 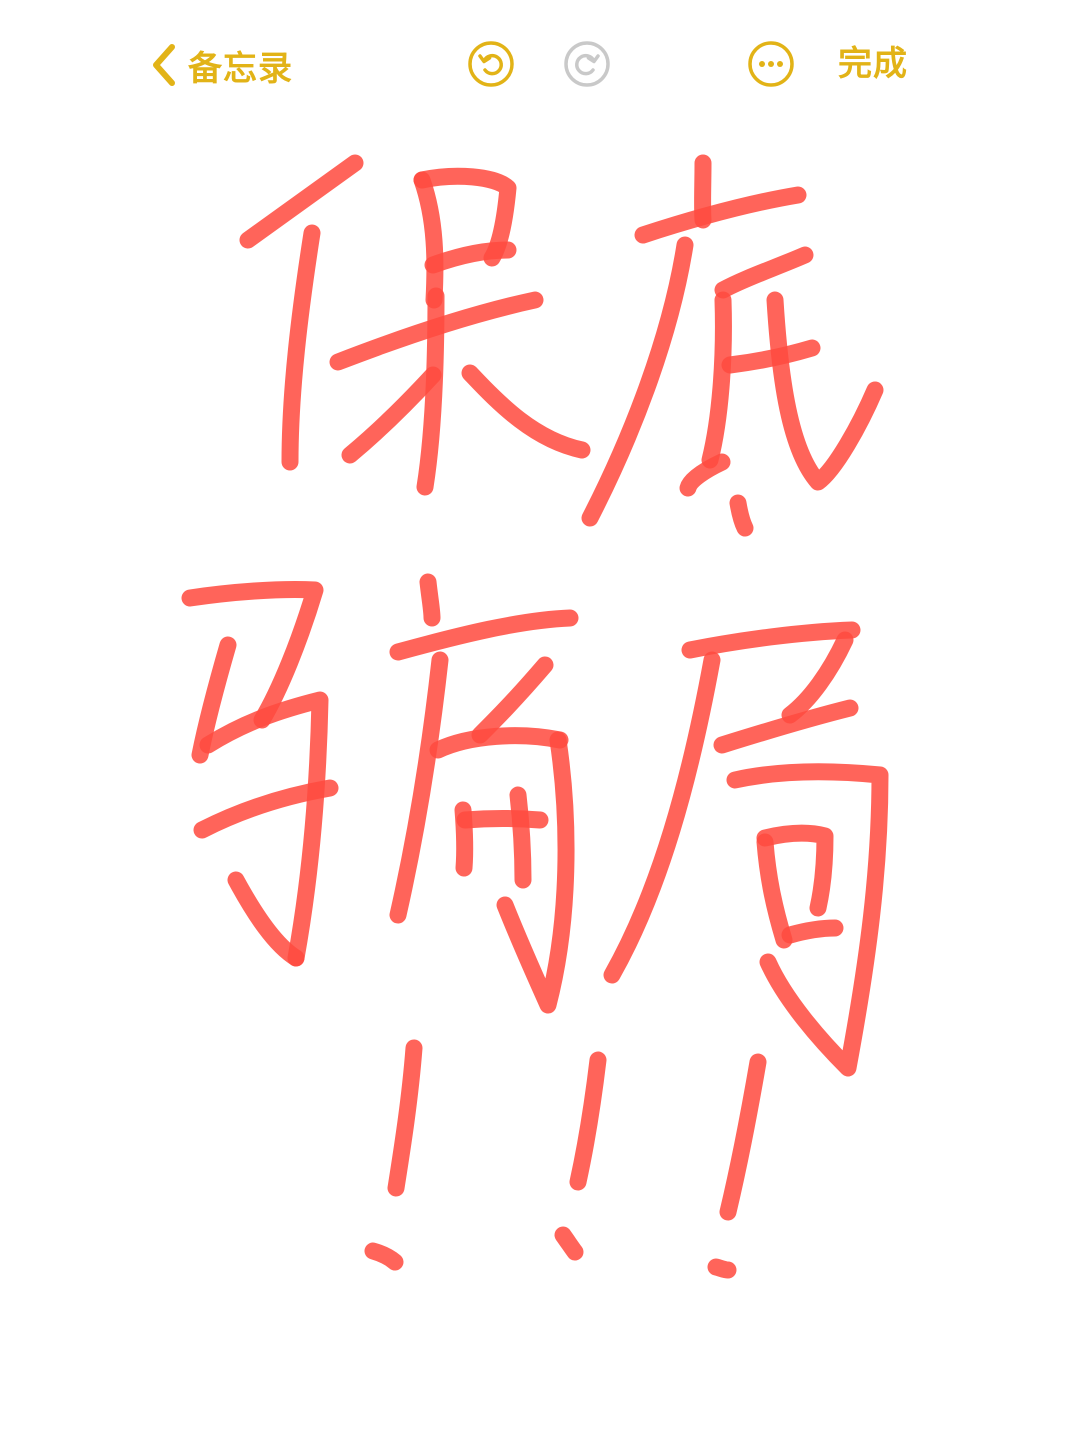 What do you see at coordinates (415, 325) in the screenshot?
I see `handwritten-char-bao` at bounding box center [415, 325].